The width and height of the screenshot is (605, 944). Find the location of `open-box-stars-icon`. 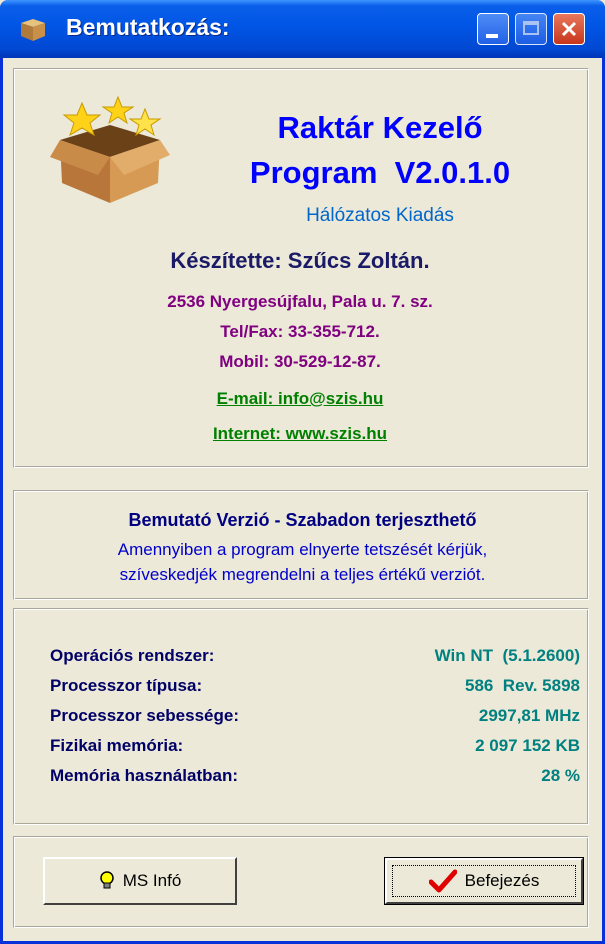

open-box-stars-icon is located at coordinates (110, 149).